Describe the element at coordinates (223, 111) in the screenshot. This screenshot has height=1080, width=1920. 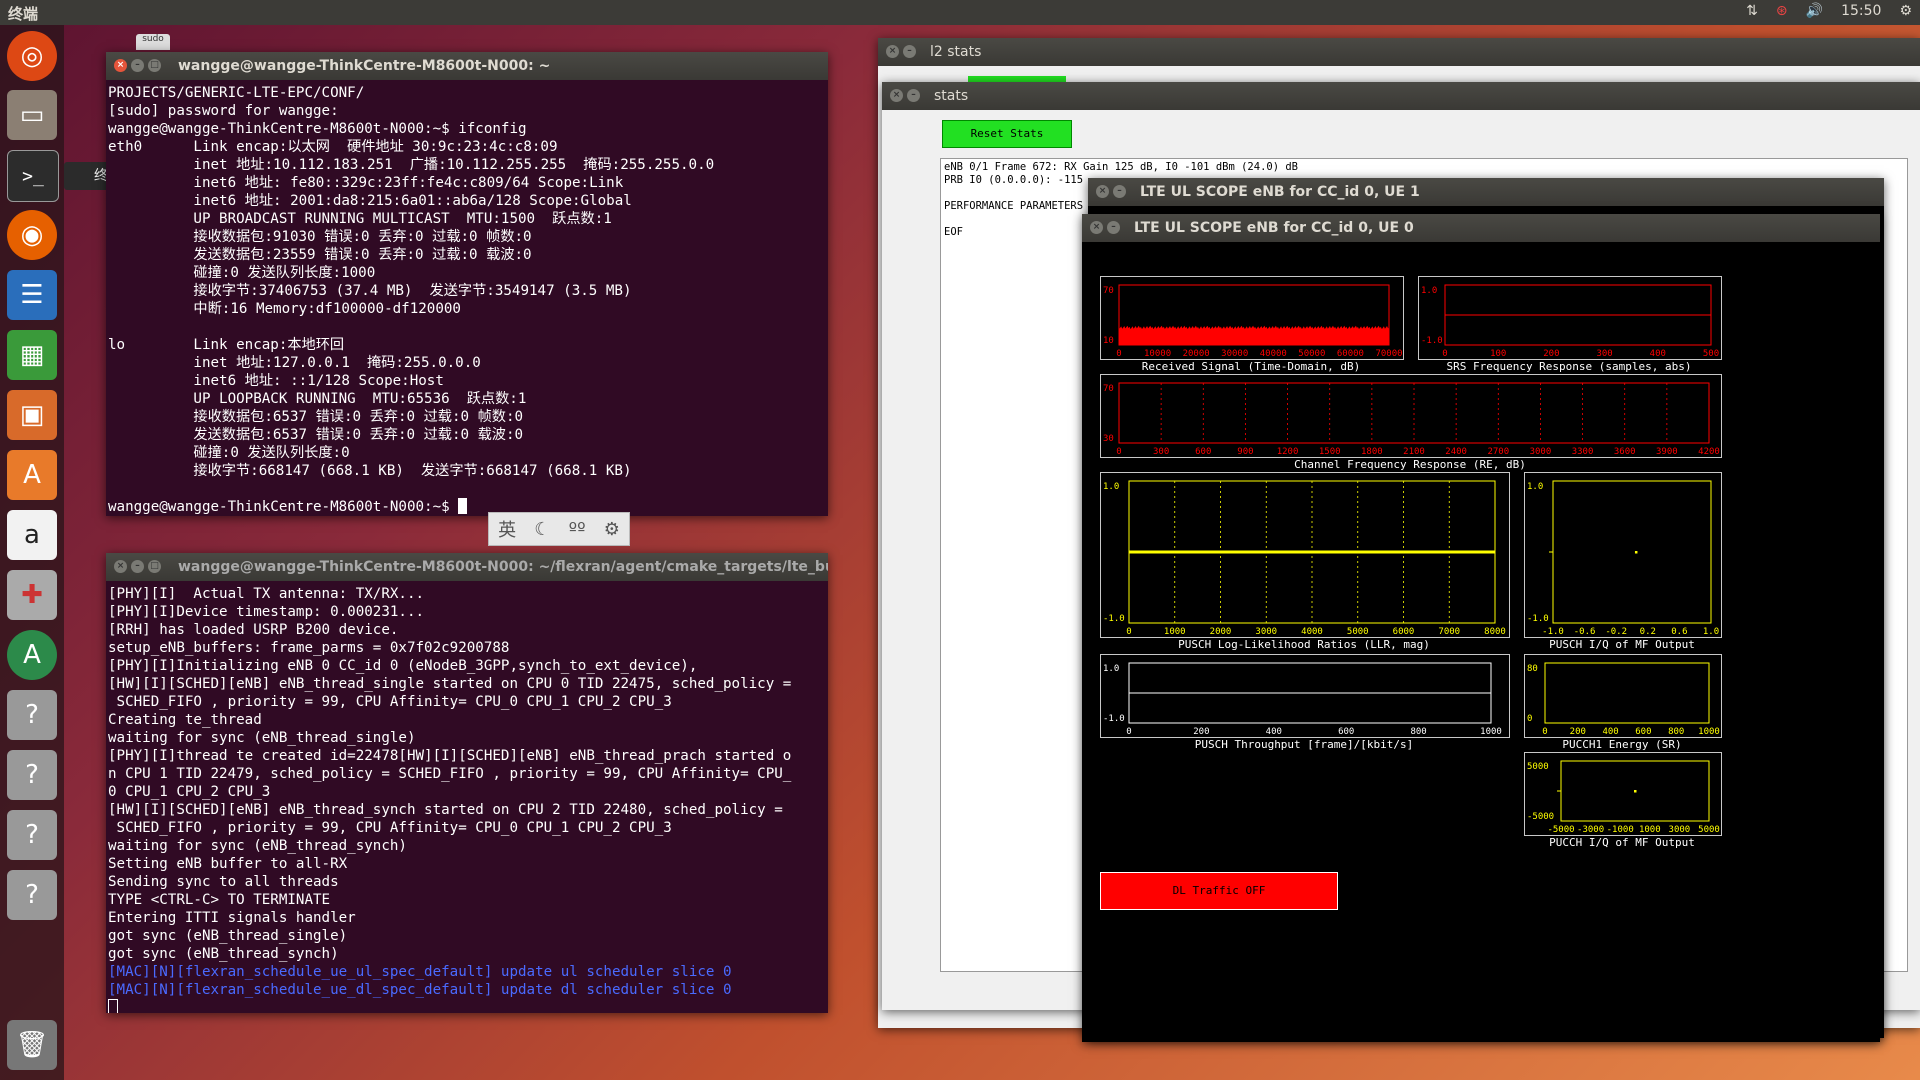
I see `terminal-line: [sudo] password for wangge:` at that location.